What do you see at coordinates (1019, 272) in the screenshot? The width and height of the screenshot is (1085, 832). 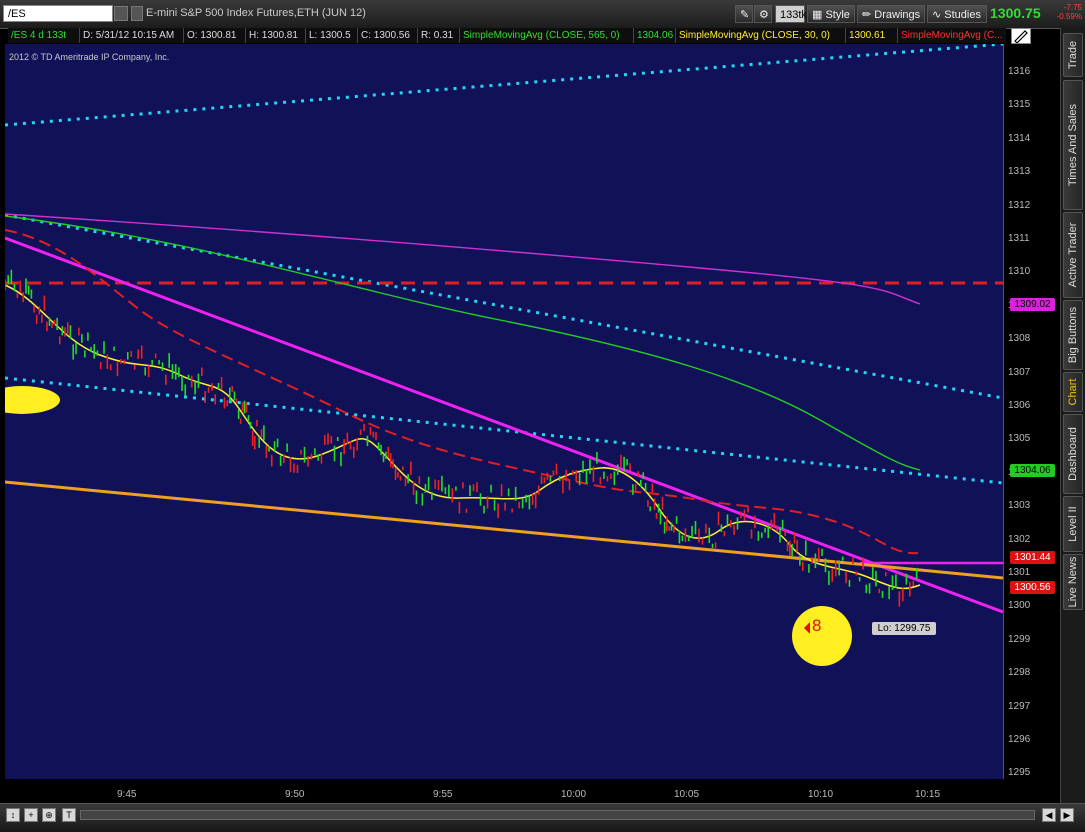 I see `price-tick-label: 1310` at bounding box center [1019, 272].